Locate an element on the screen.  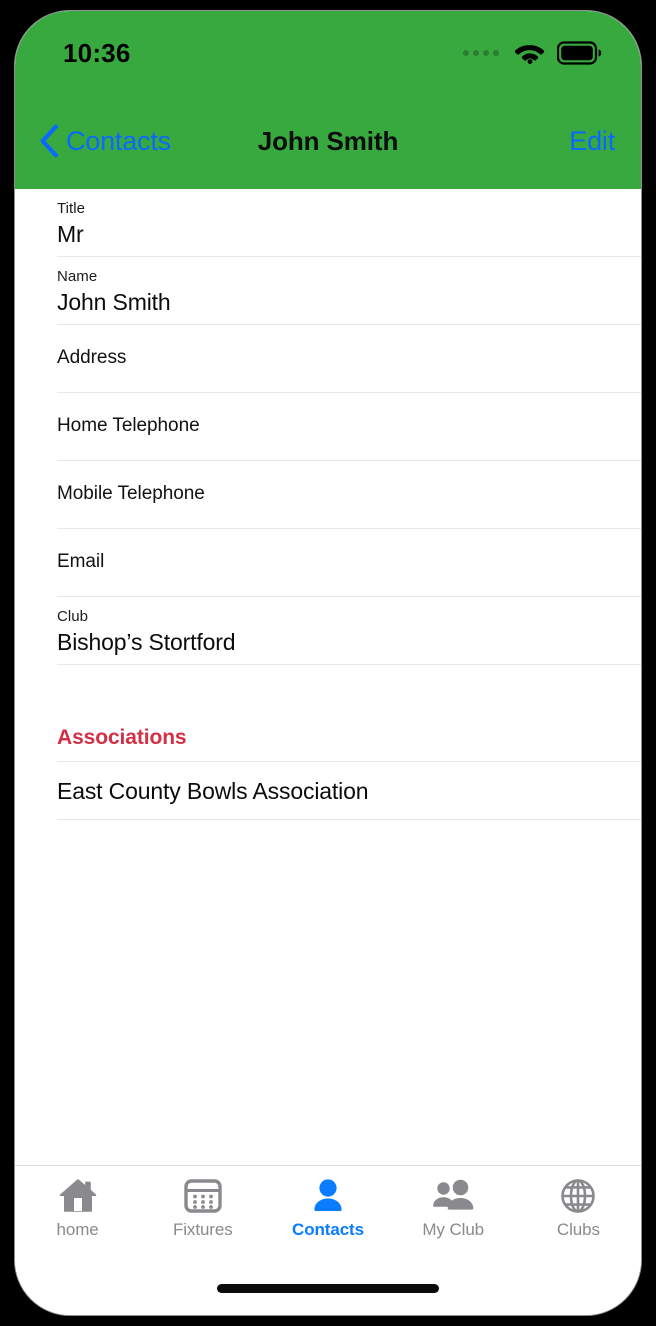
tab-label: home is located at coordinates (77, 1229).